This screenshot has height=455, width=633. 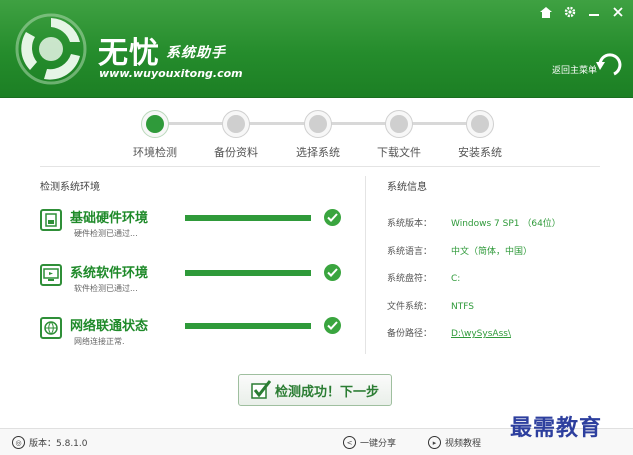 I want to click on app-title: 无忧, so click(x=129, y=53).